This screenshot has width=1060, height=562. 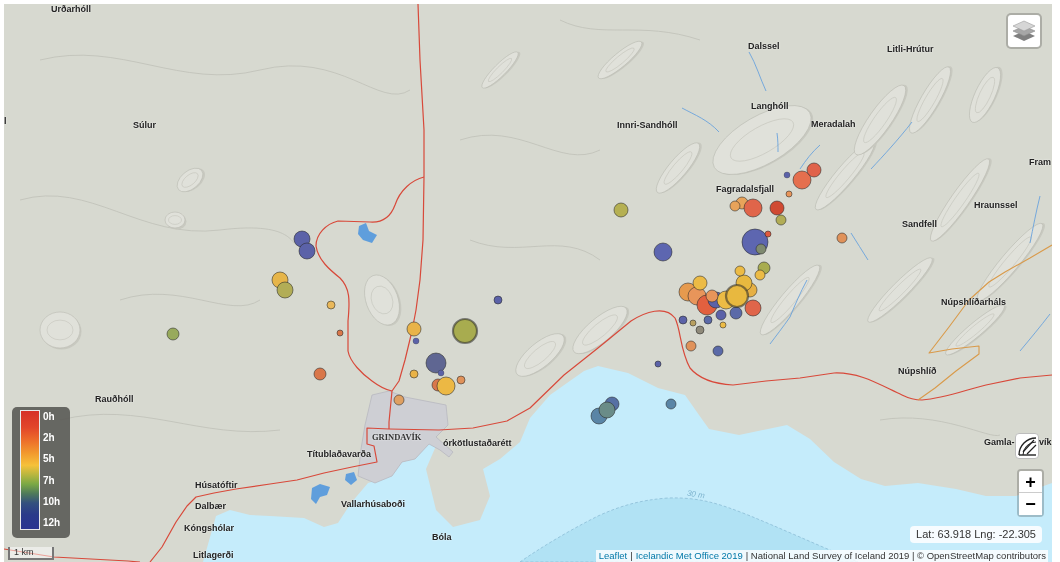 What do you see at coordinates (919, 224) in the screenshot?
I see `place-label: Sandfell` at bounding box center [919, 224].